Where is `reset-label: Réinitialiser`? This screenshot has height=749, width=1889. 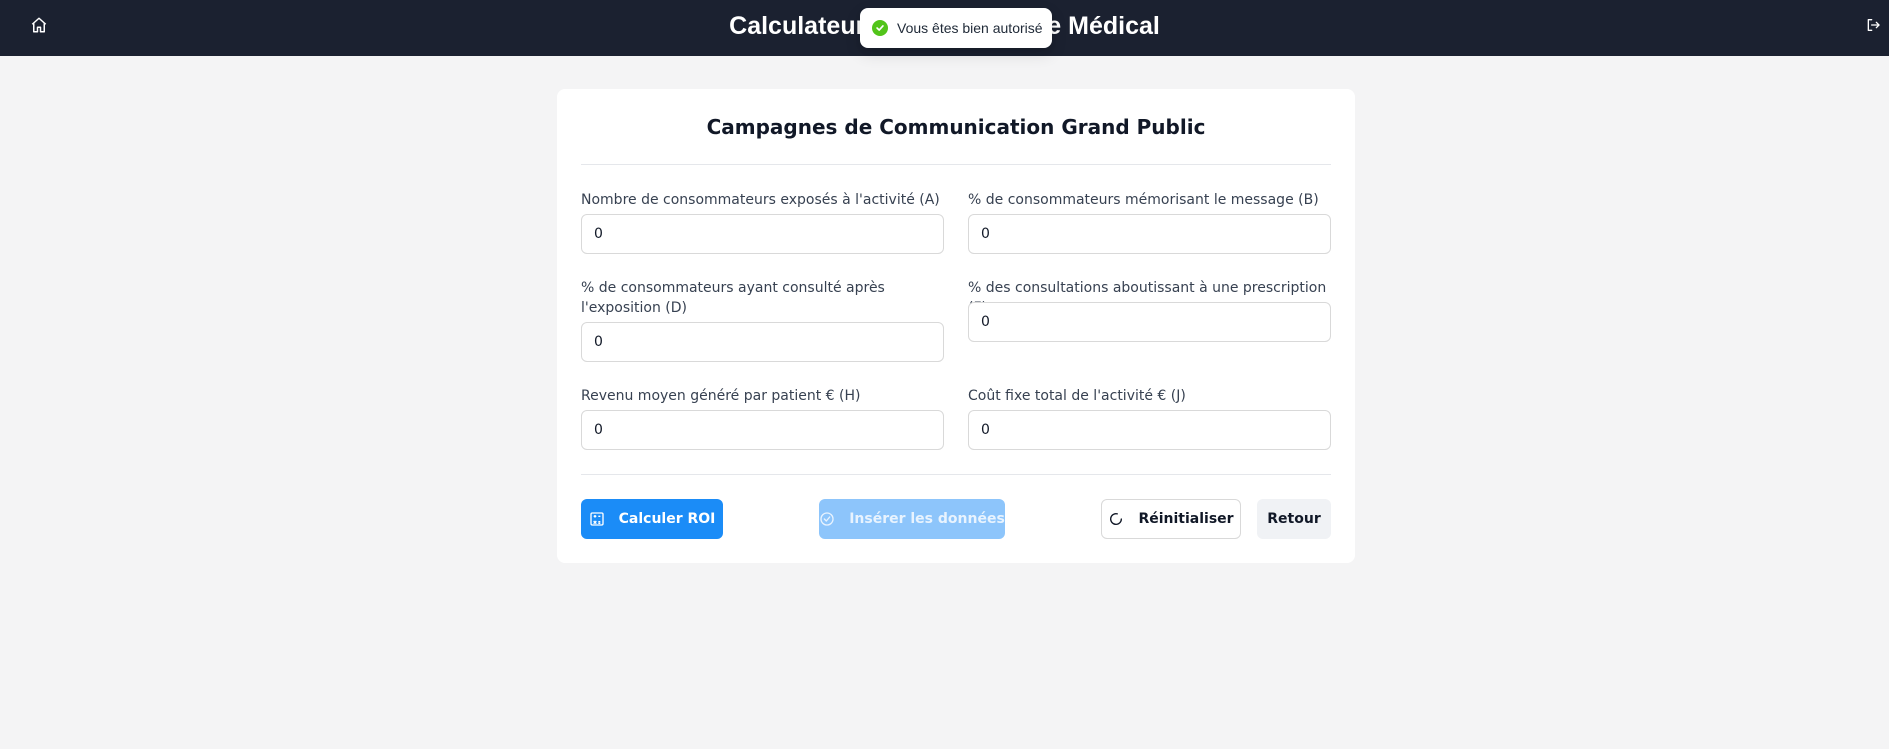
reset-label: Réinitialiser is located at coordinates (1186, 519).